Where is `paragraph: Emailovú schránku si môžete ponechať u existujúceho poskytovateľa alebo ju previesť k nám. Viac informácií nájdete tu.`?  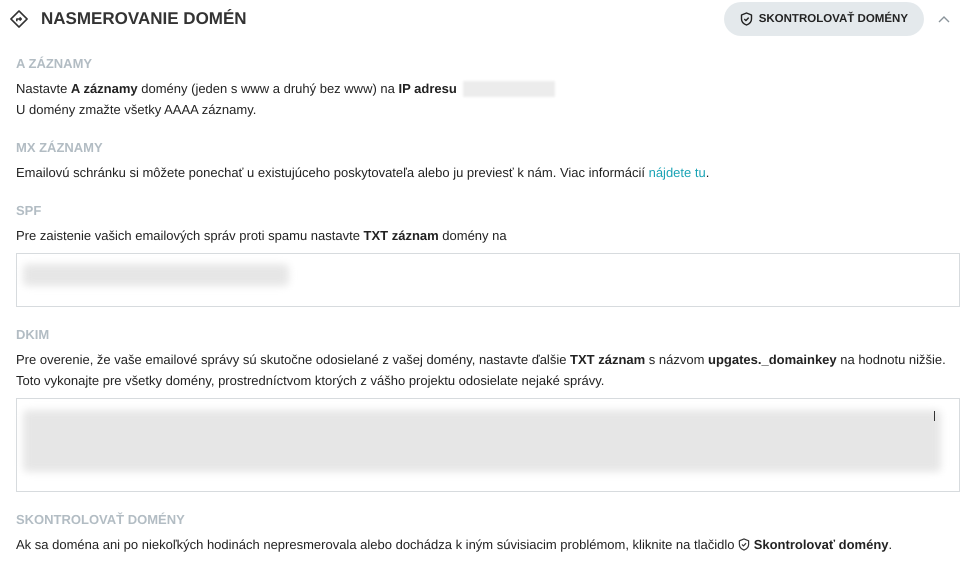 paragraph: Emailovú schránku si môžete ponechať u existujúceho poskytovateľa alebo ju previesť k nám. Viac informácií nájdete tu. is located at coordinates (363, 173).